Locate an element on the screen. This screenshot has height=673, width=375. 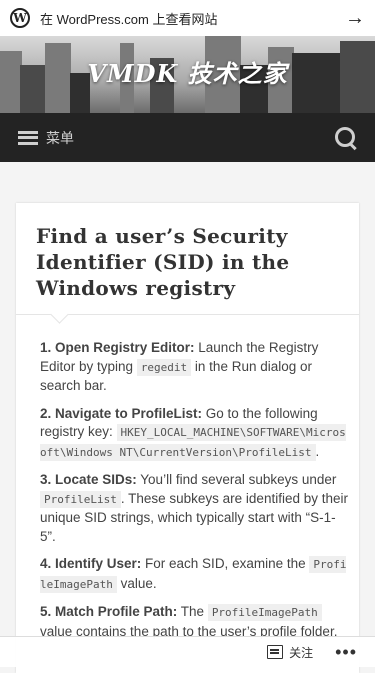
more-icon: ••• is located at coordinates (346, 652).